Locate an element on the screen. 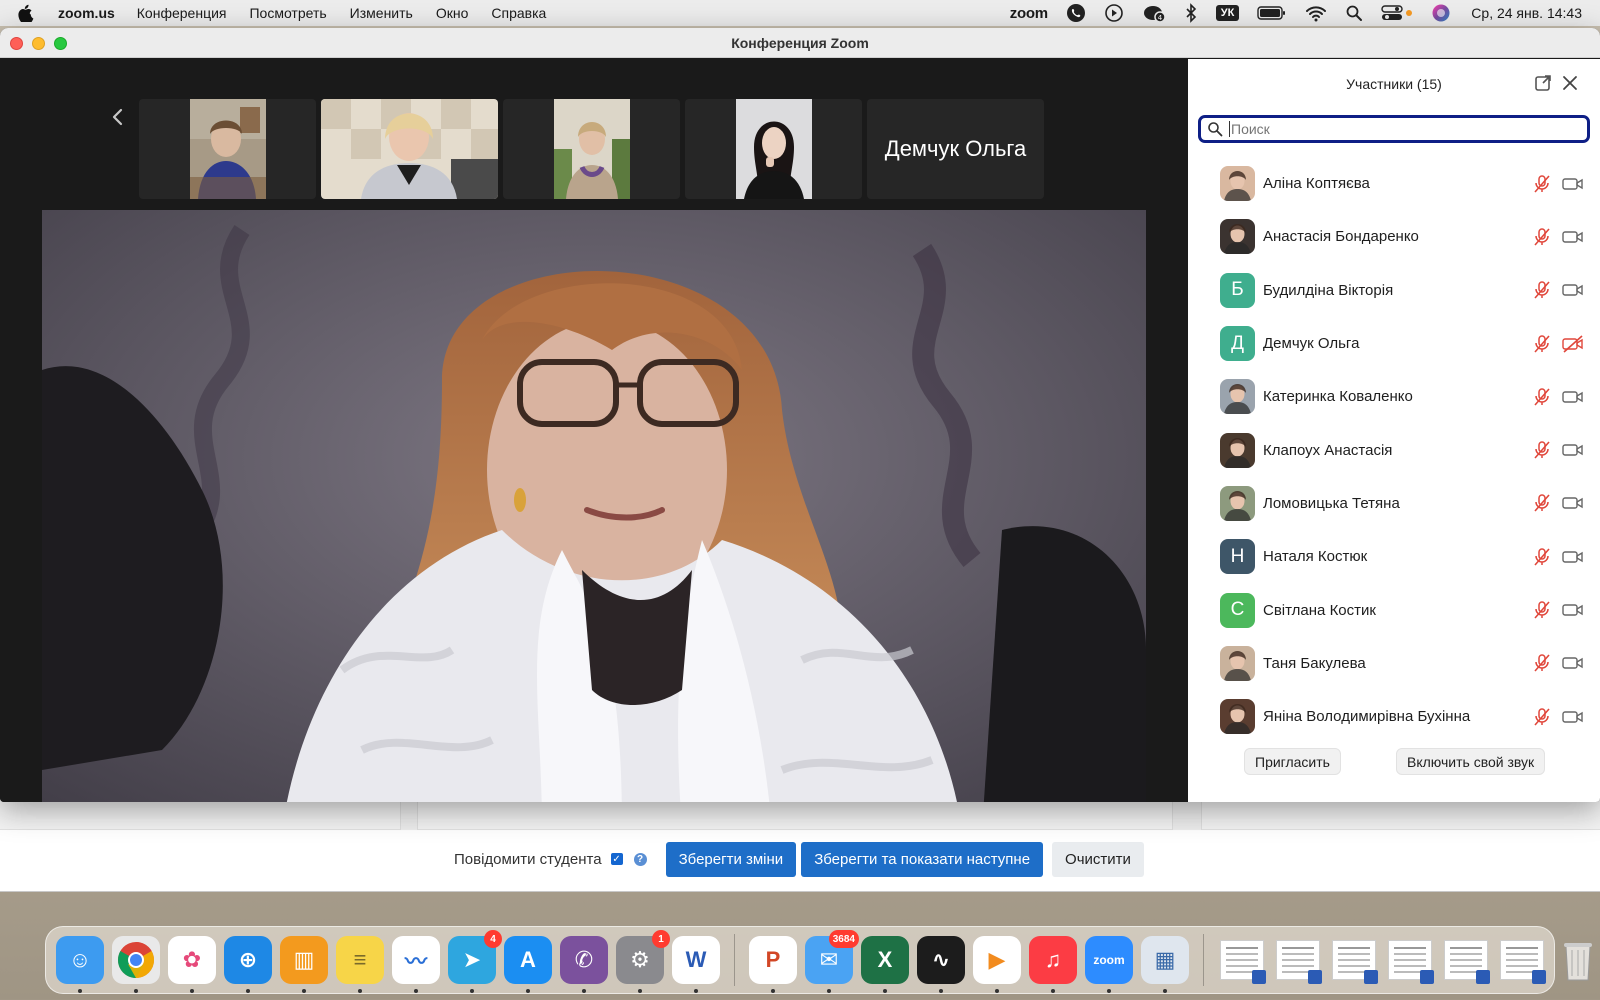 This screenshot has height=1000, width=1600. photos-icon: ✿ is located at coordinates (192, 964).